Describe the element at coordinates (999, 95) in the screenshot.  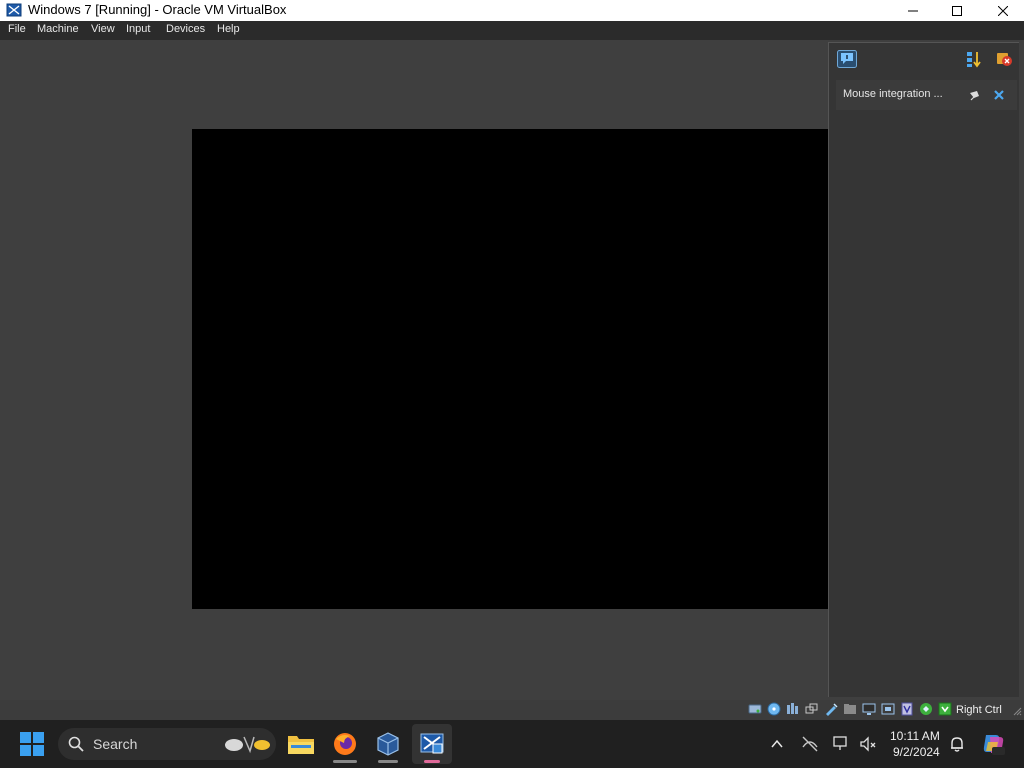
I see `close-notification-icon` at that location.